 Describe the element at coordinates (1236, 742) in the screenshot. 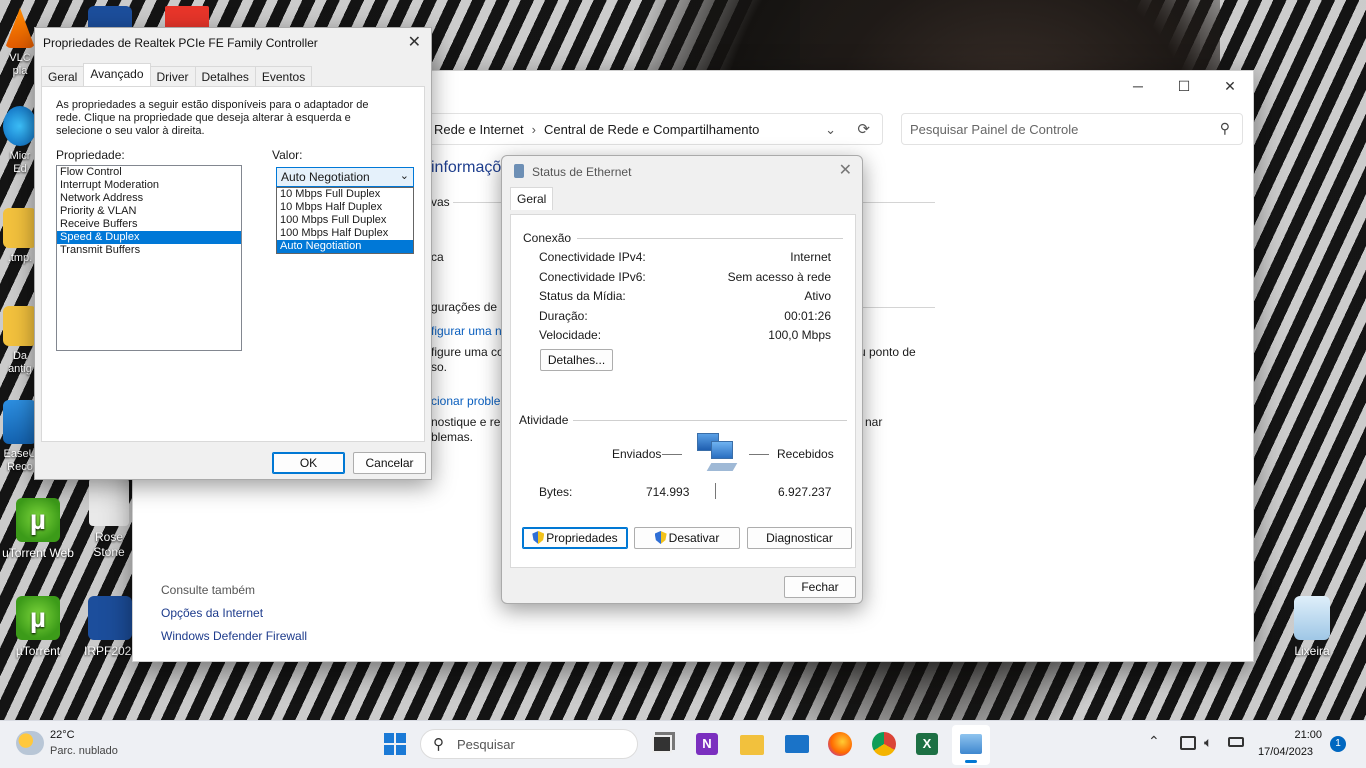

I see `battery-icon` at that location.